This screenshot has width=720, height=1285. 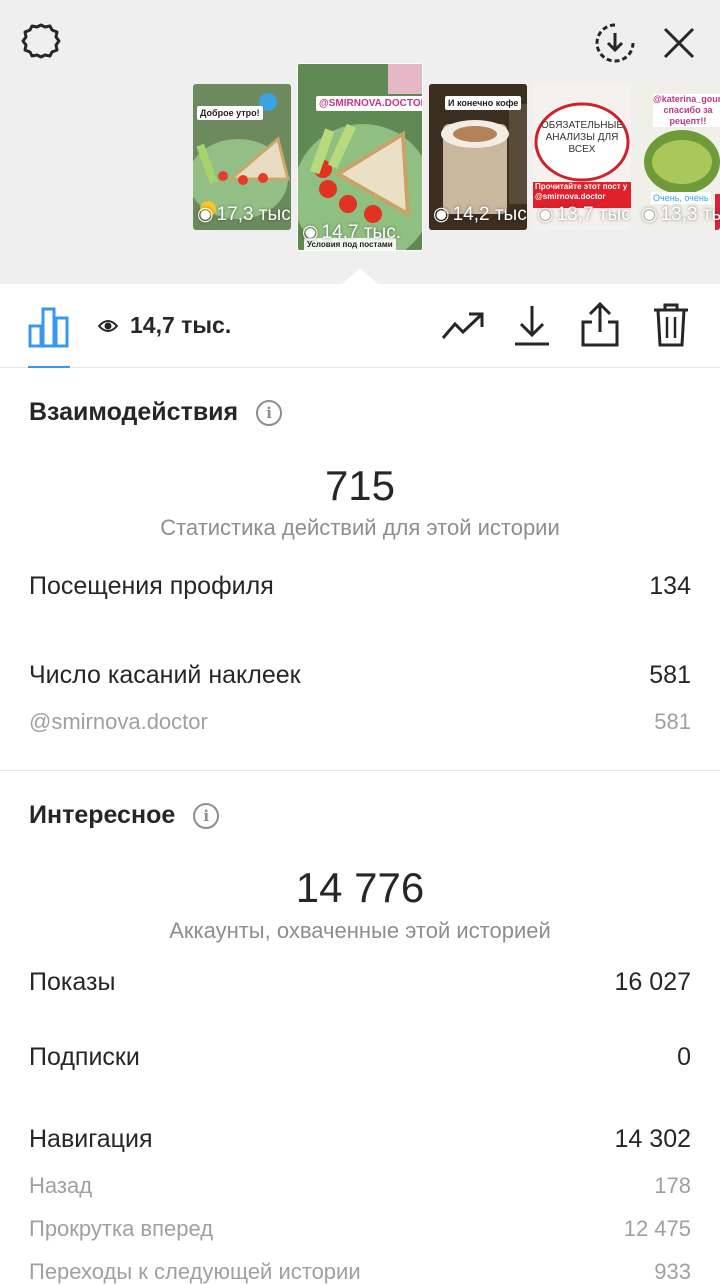 What do you see at coordinates (72, 982) in the screenshot?
I see `stat-label: Показы` at bounding box center [72, 982].